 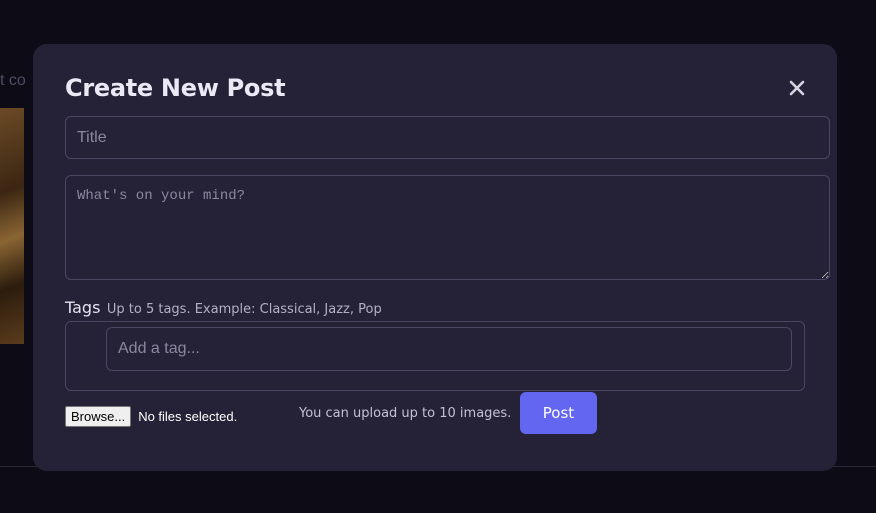 I want to click on title-input, so click(x=447, y=137).